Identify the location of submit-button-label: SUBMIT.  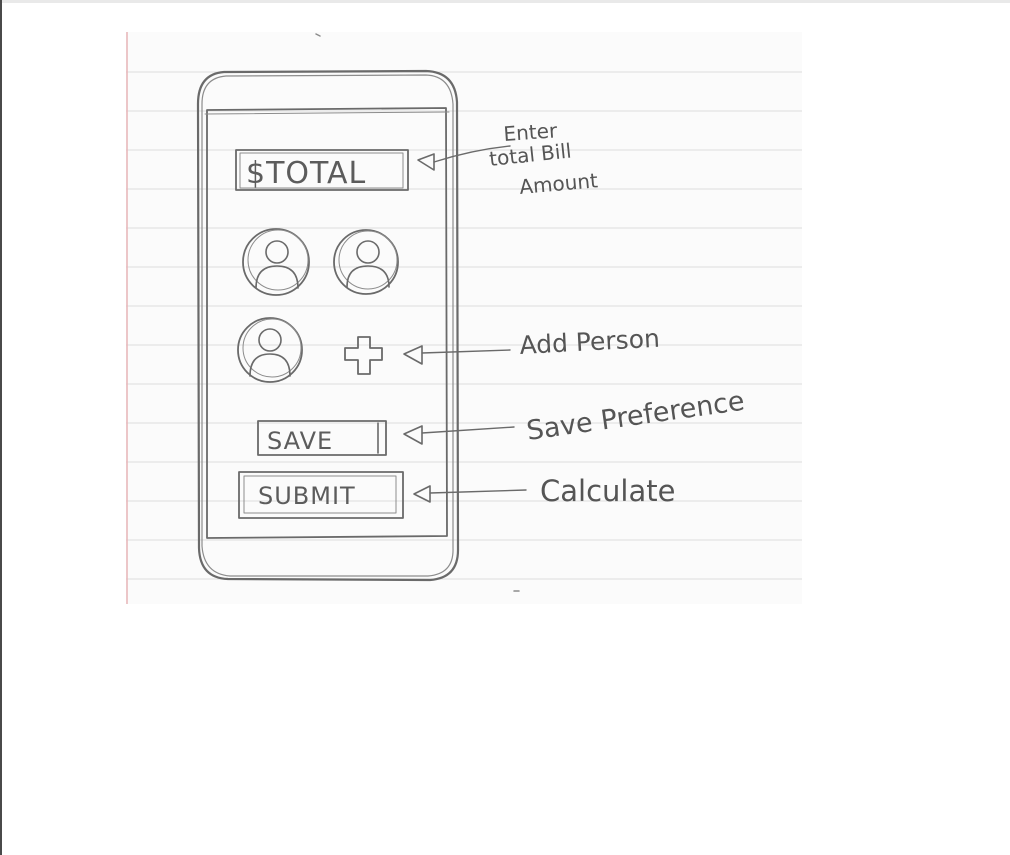
(307, 496).